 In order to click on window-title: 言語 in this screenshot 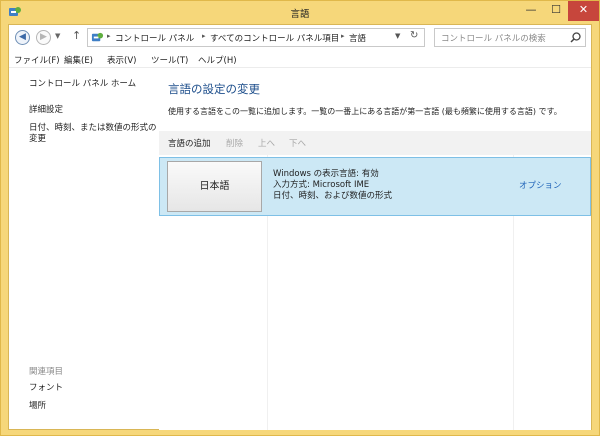, I will do `click(300, 14)`.